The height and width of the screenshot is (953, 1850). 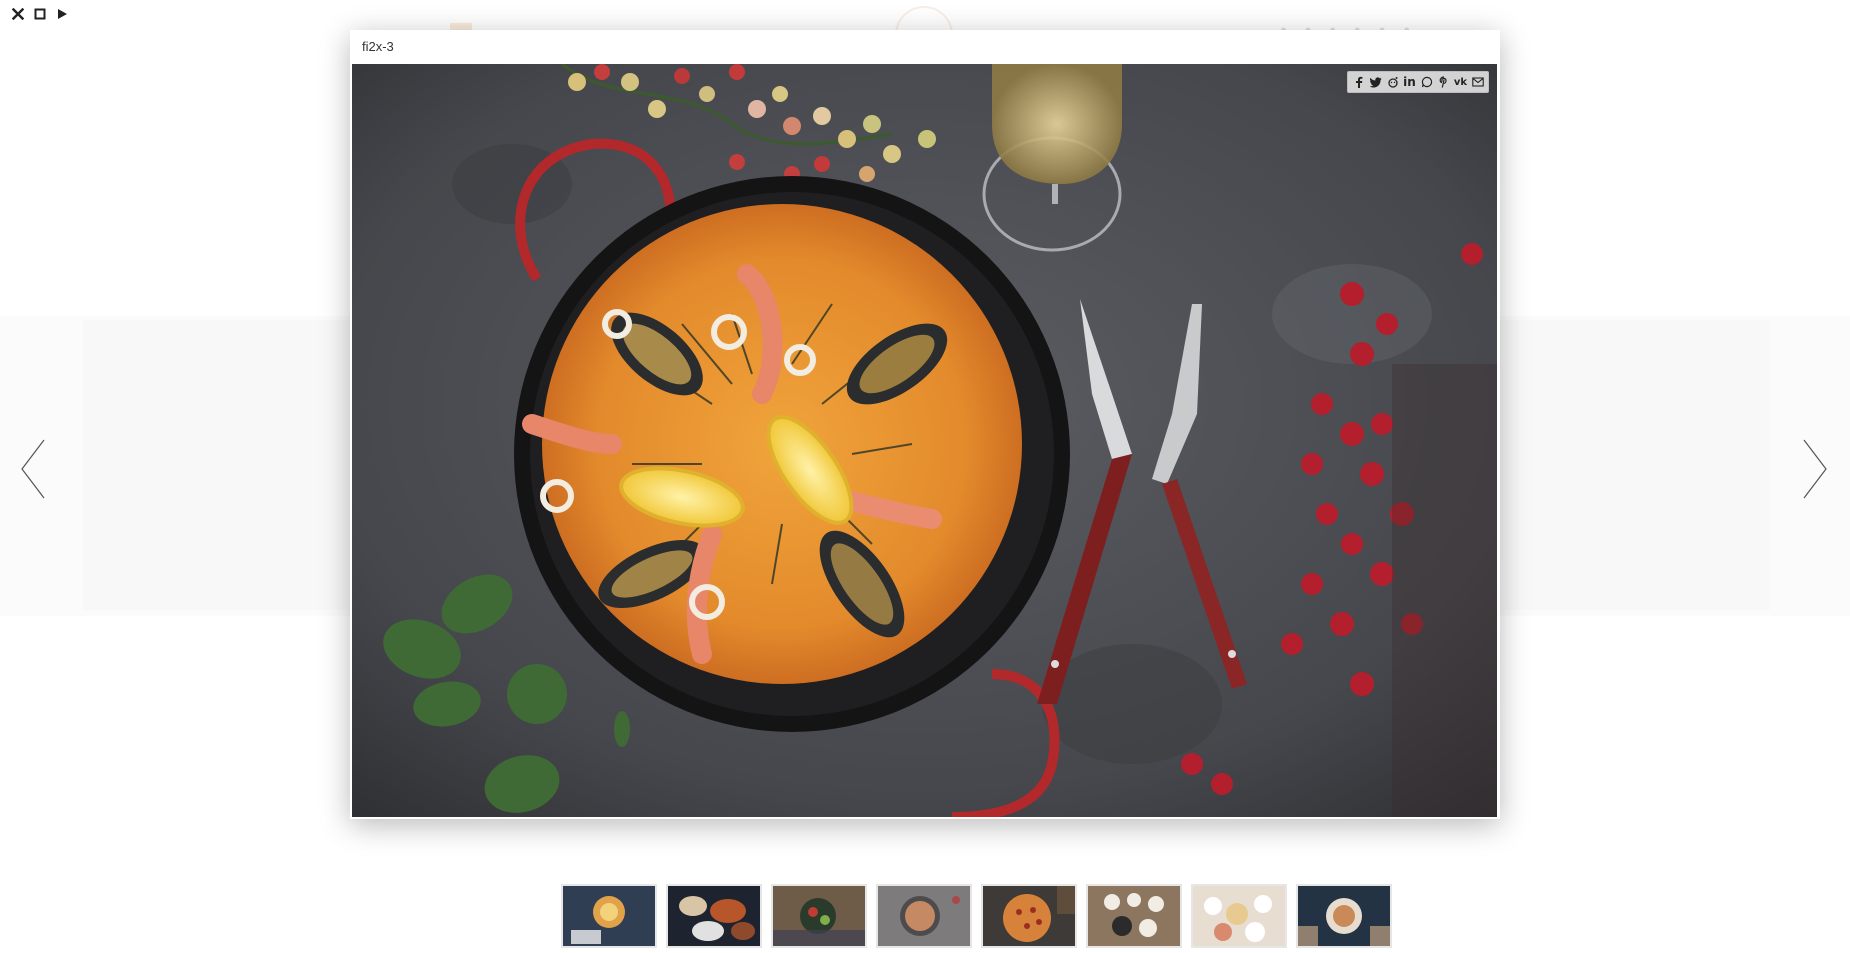 What do you see at coordinates (1375, 82) in the screenshot?
I see `twitter-icon` at bounding box center [1375, 82].